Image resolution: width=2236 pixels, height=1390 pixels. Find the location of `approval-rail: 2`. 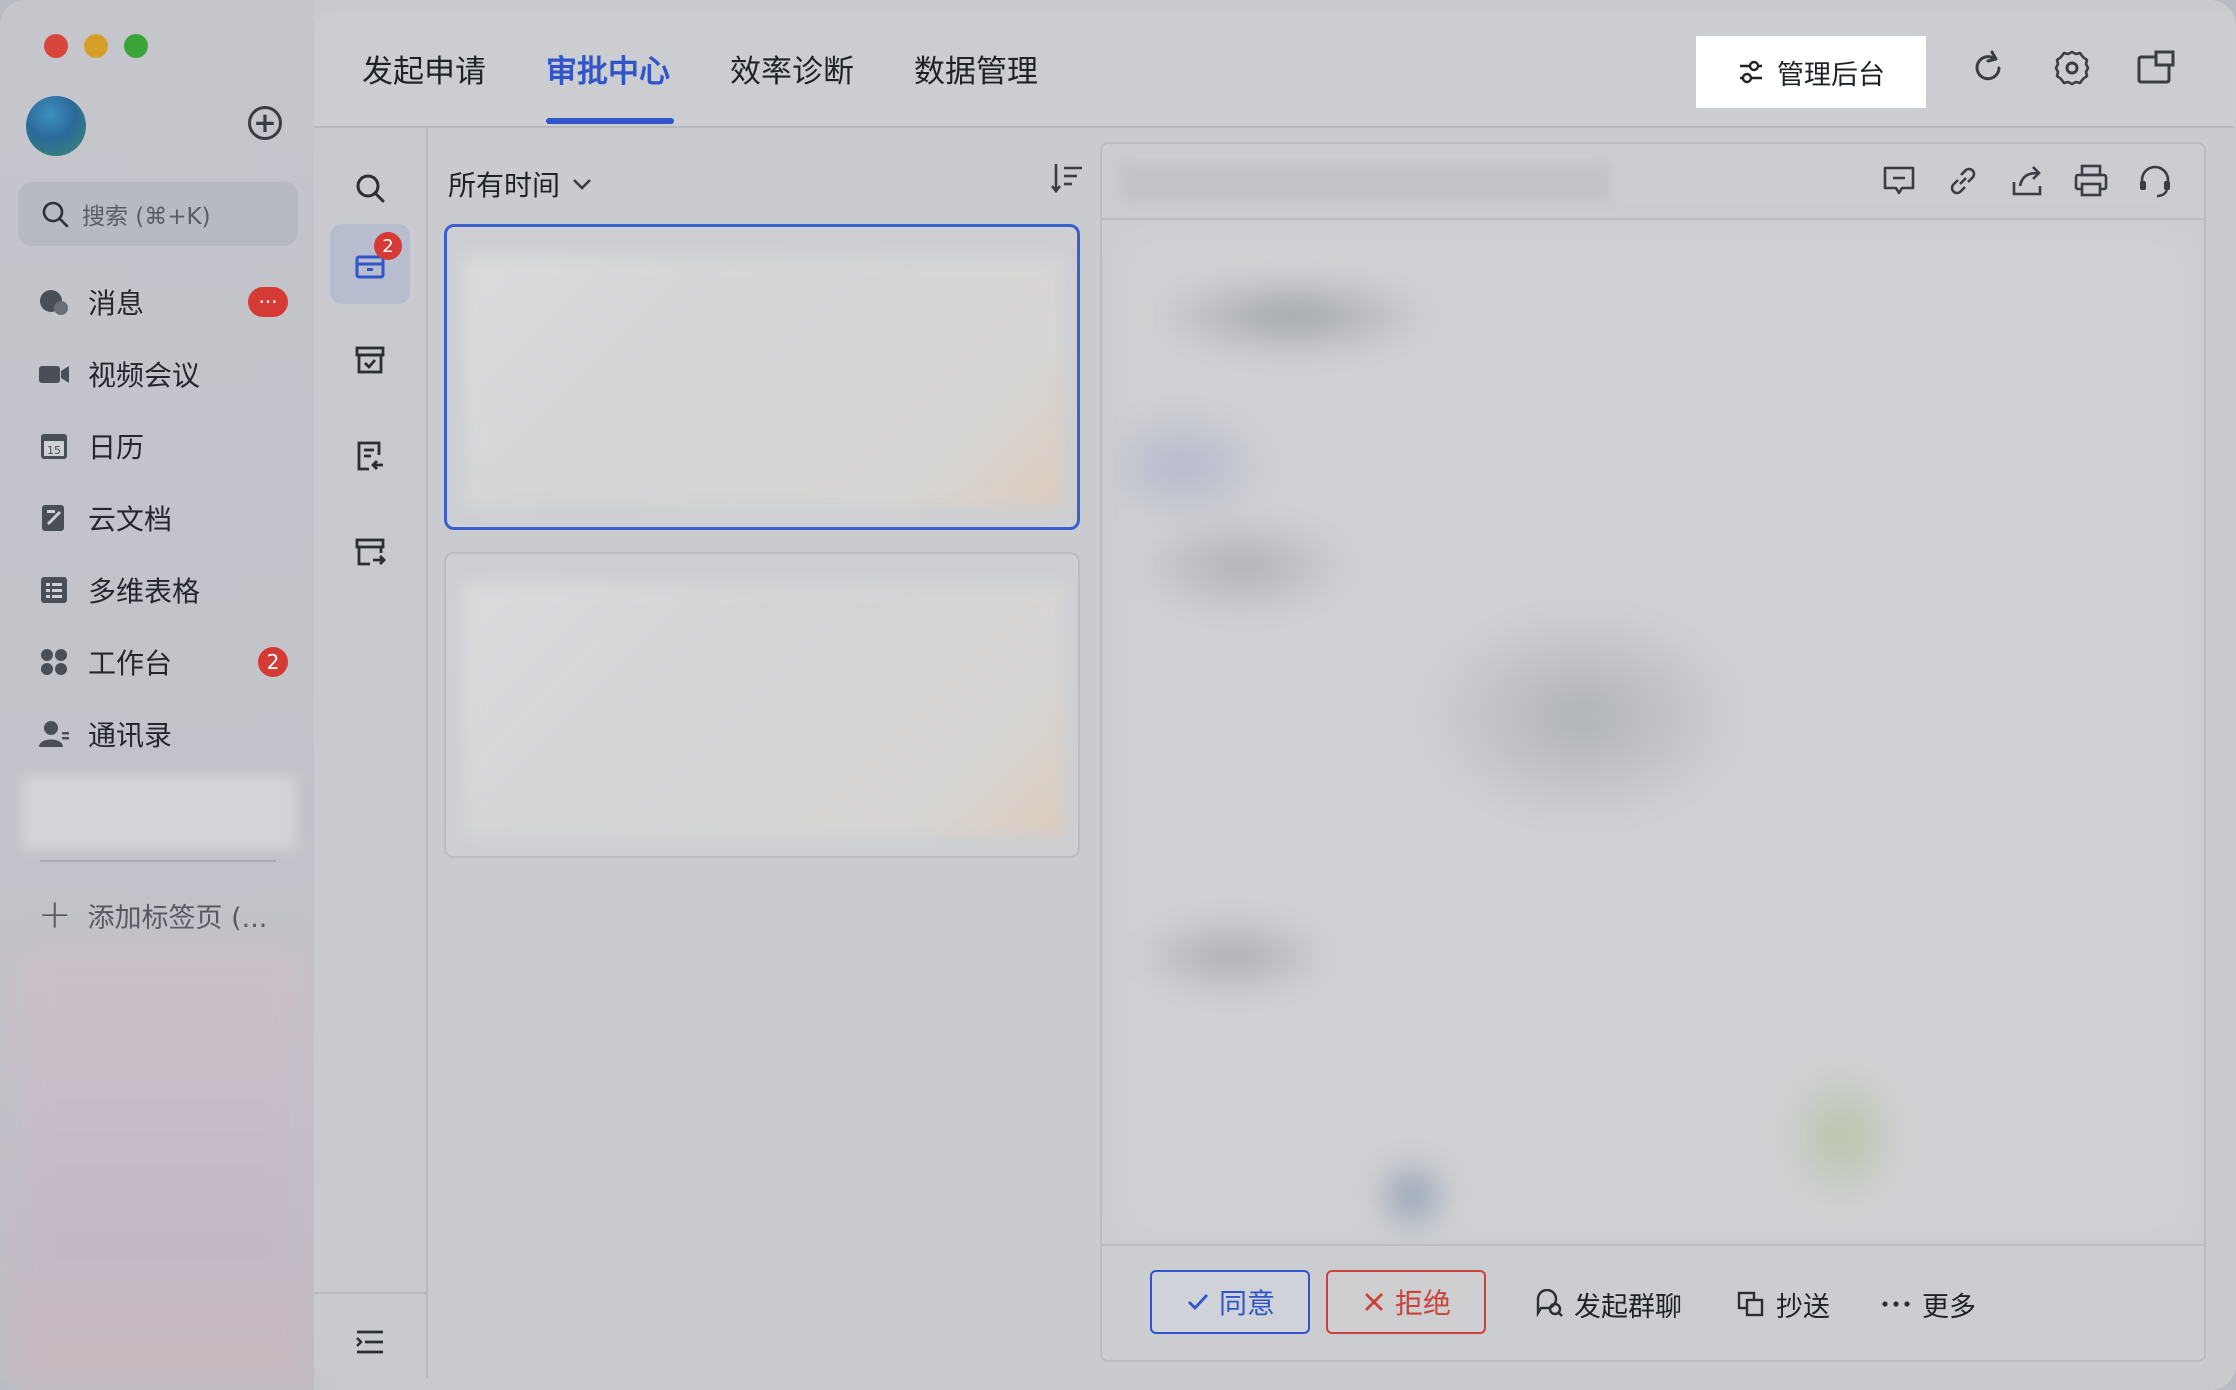

approval-rail: 2 is located at coordinates (371, 753).